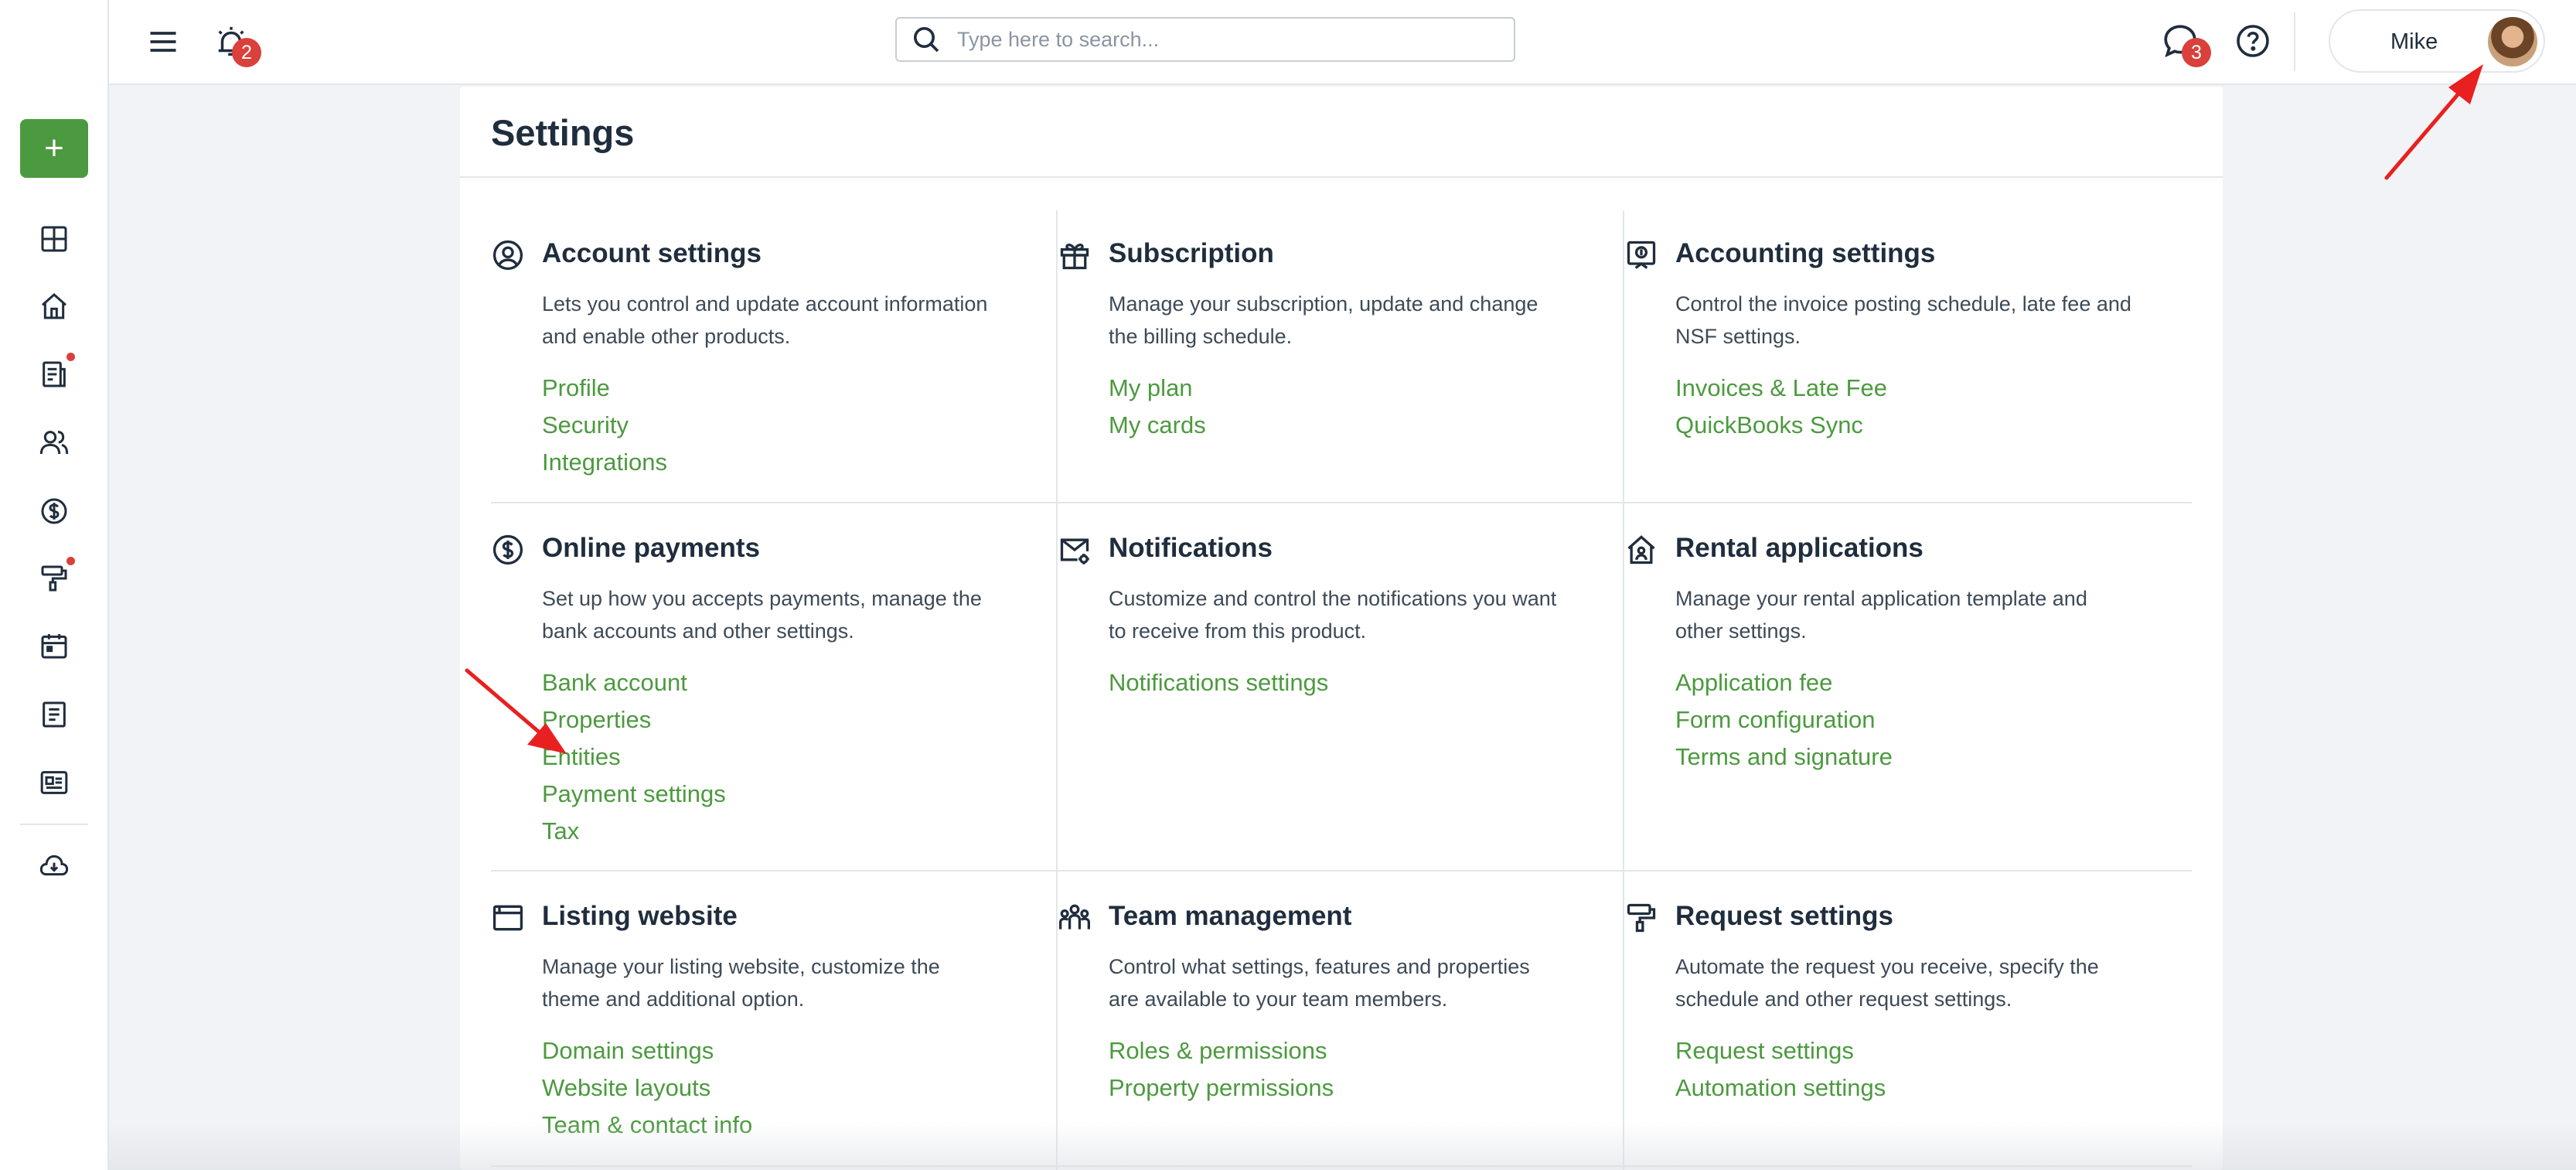  I want to click on cloud-download-icon, so click(54, 865).